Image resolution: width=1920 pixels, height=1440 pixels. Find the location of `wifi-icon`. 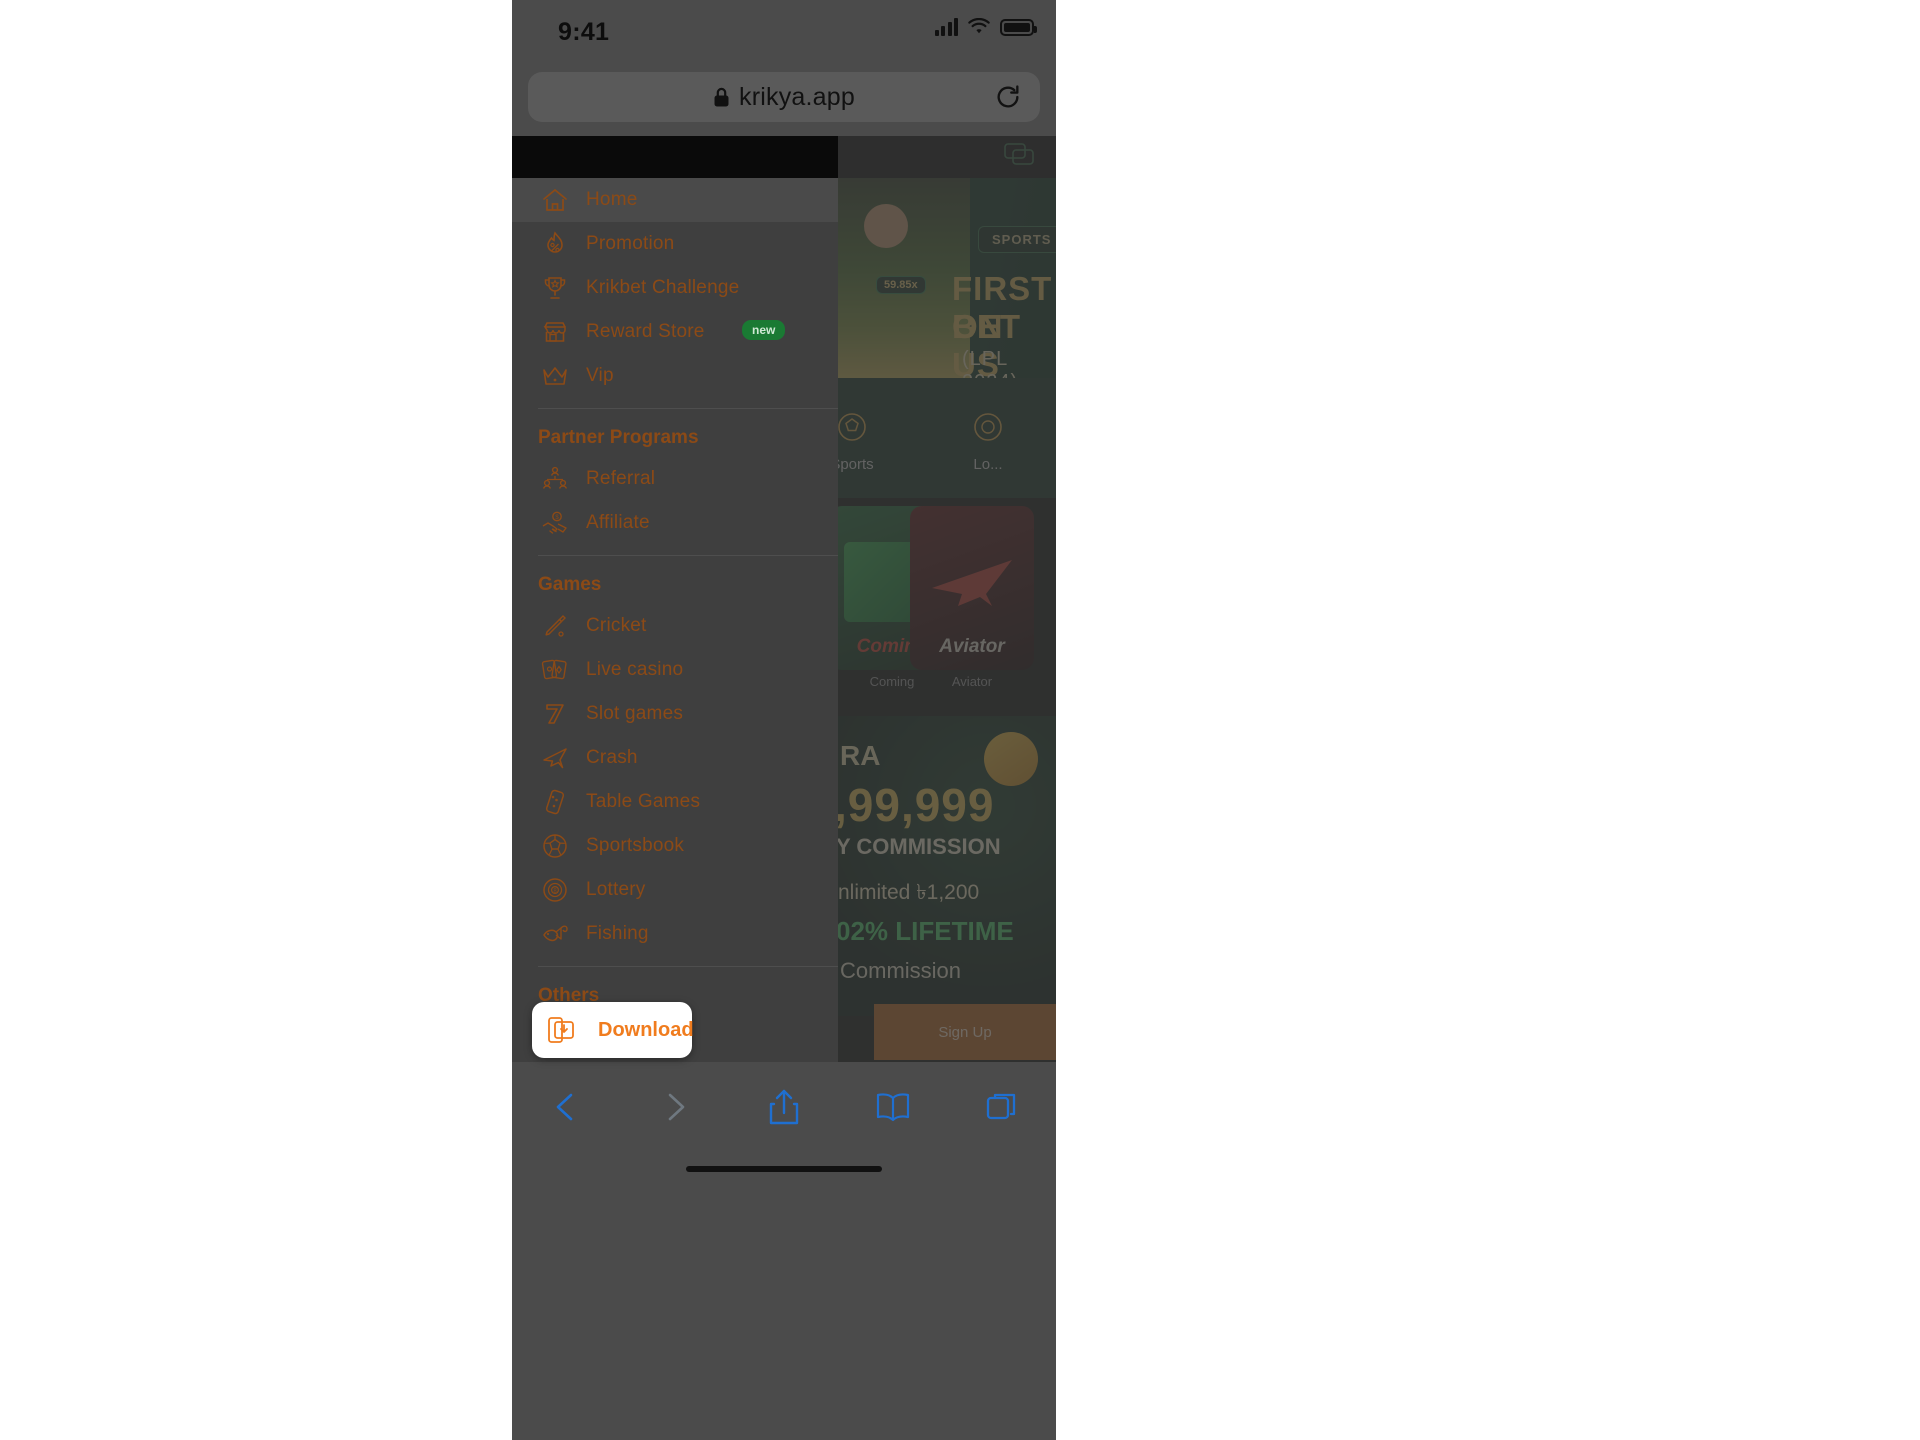

wifi-icon is located at coordinates (979, 27).